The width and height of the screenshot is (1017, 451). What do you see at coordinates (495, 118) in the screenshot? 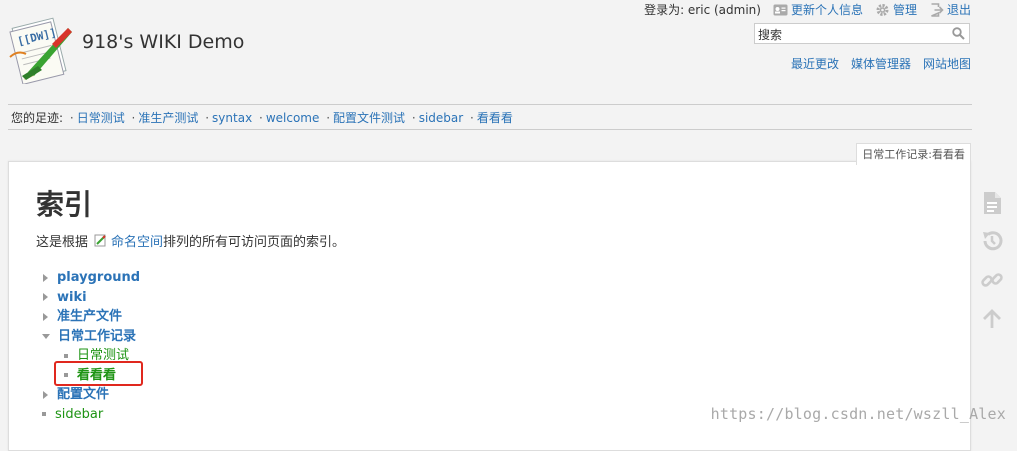
I see `breadcrumb-item: 看看看` at bounding box center [495, 118].